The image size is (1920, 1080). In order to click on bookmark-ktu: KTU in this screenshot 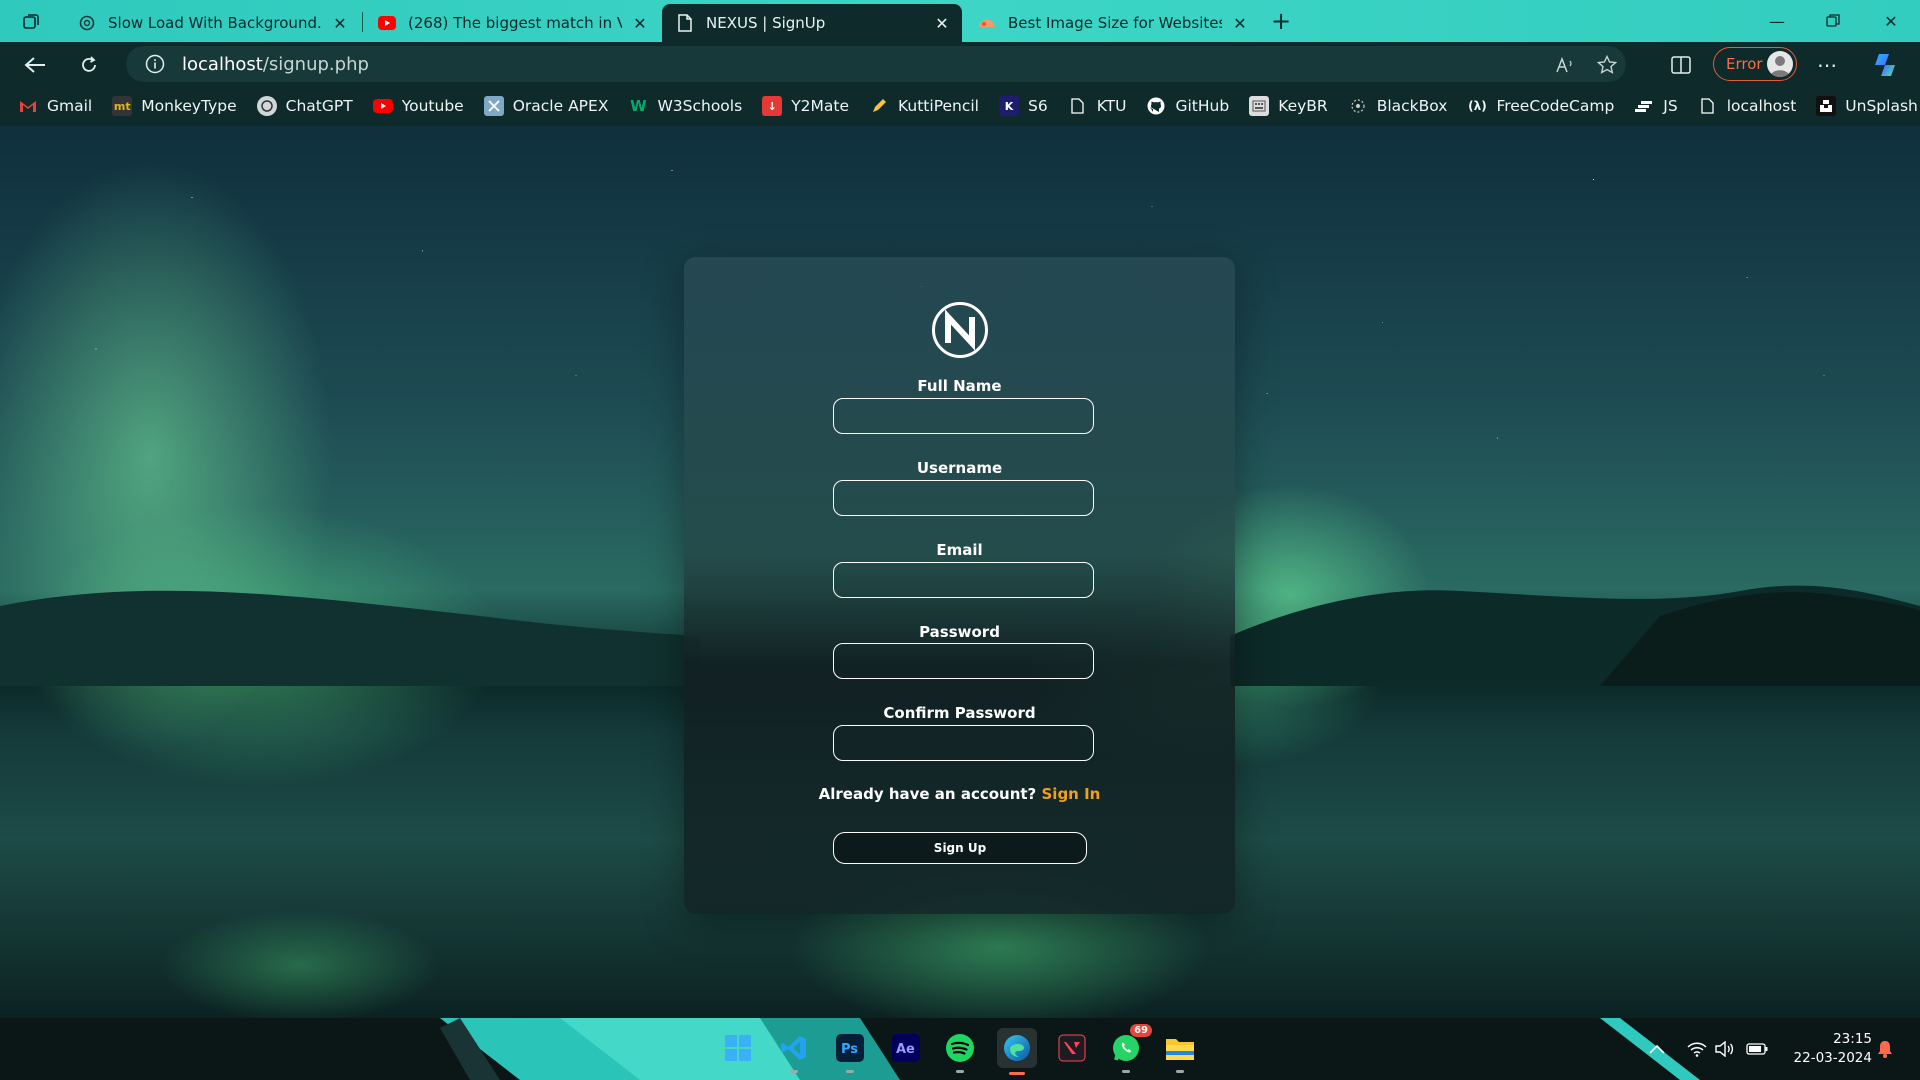, I will do `click(1097, 106)`.